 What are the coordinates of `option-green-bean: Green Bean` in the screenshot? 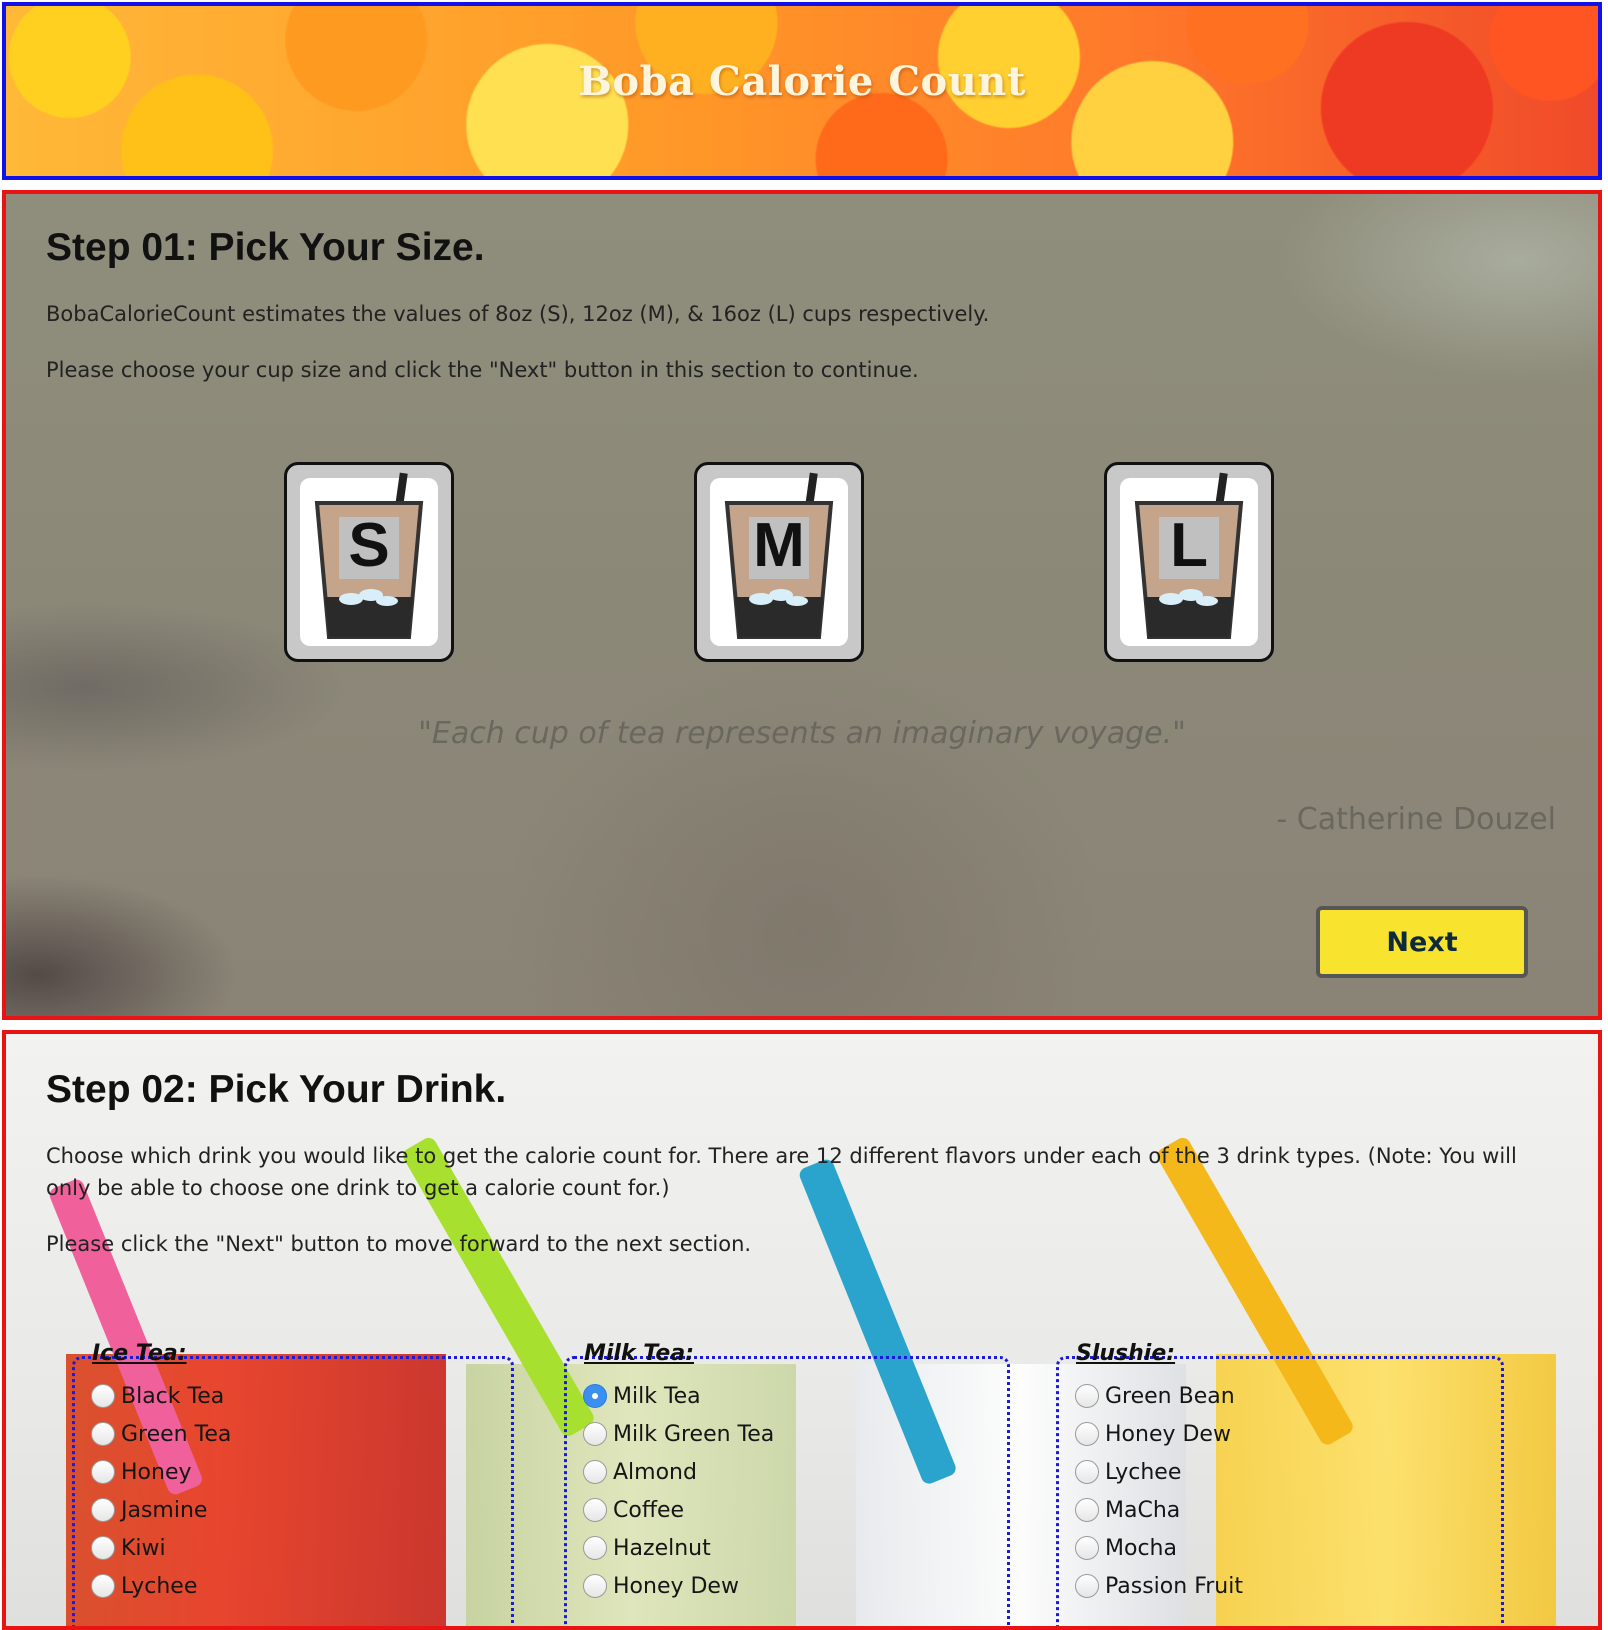 It's located at (1155, 1396).